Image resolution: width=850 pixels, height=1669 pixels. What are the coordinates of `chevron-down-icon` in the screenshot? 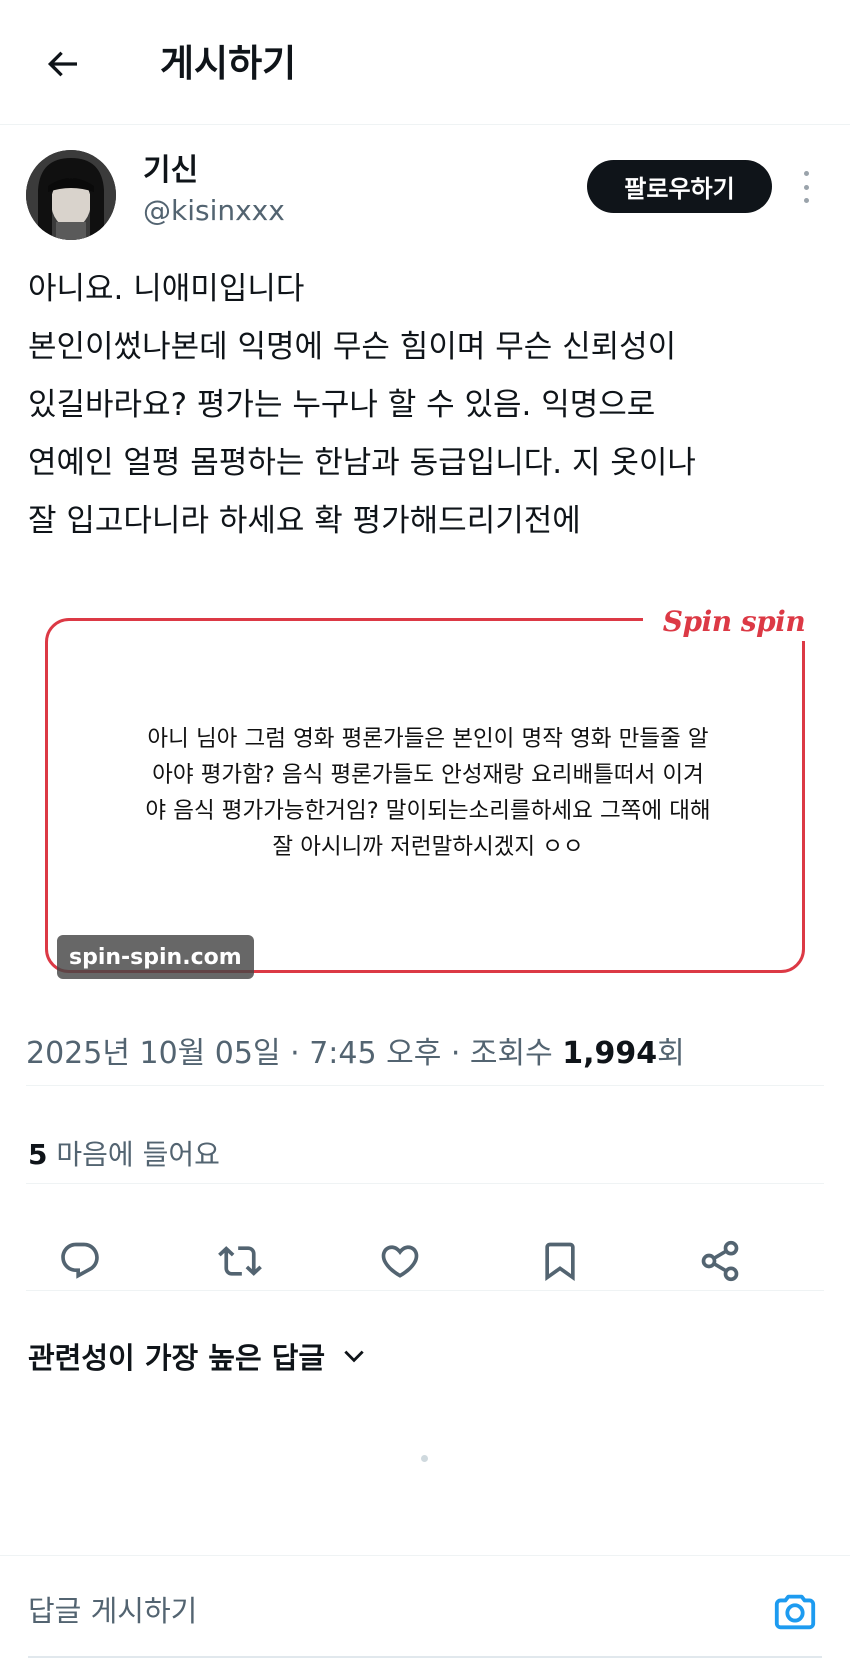 It's located at (354, 1358).